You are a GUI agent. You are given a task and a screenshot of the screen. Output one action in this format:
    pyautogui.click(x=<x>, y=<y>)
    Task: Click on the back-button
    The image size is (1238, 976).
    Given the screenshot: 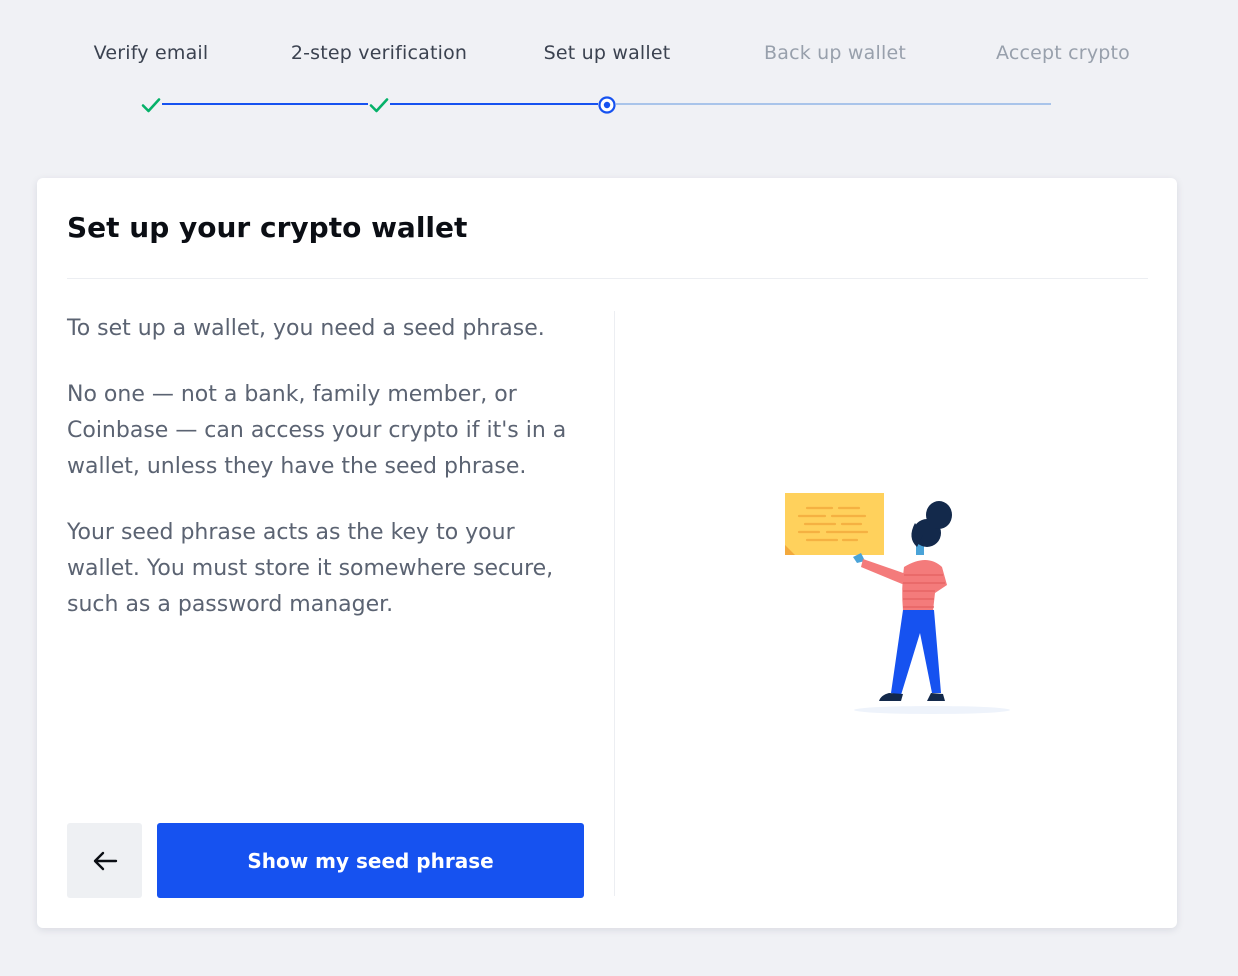 What is the action you would take?
    pyautogui.click(x=104, y=860)
    